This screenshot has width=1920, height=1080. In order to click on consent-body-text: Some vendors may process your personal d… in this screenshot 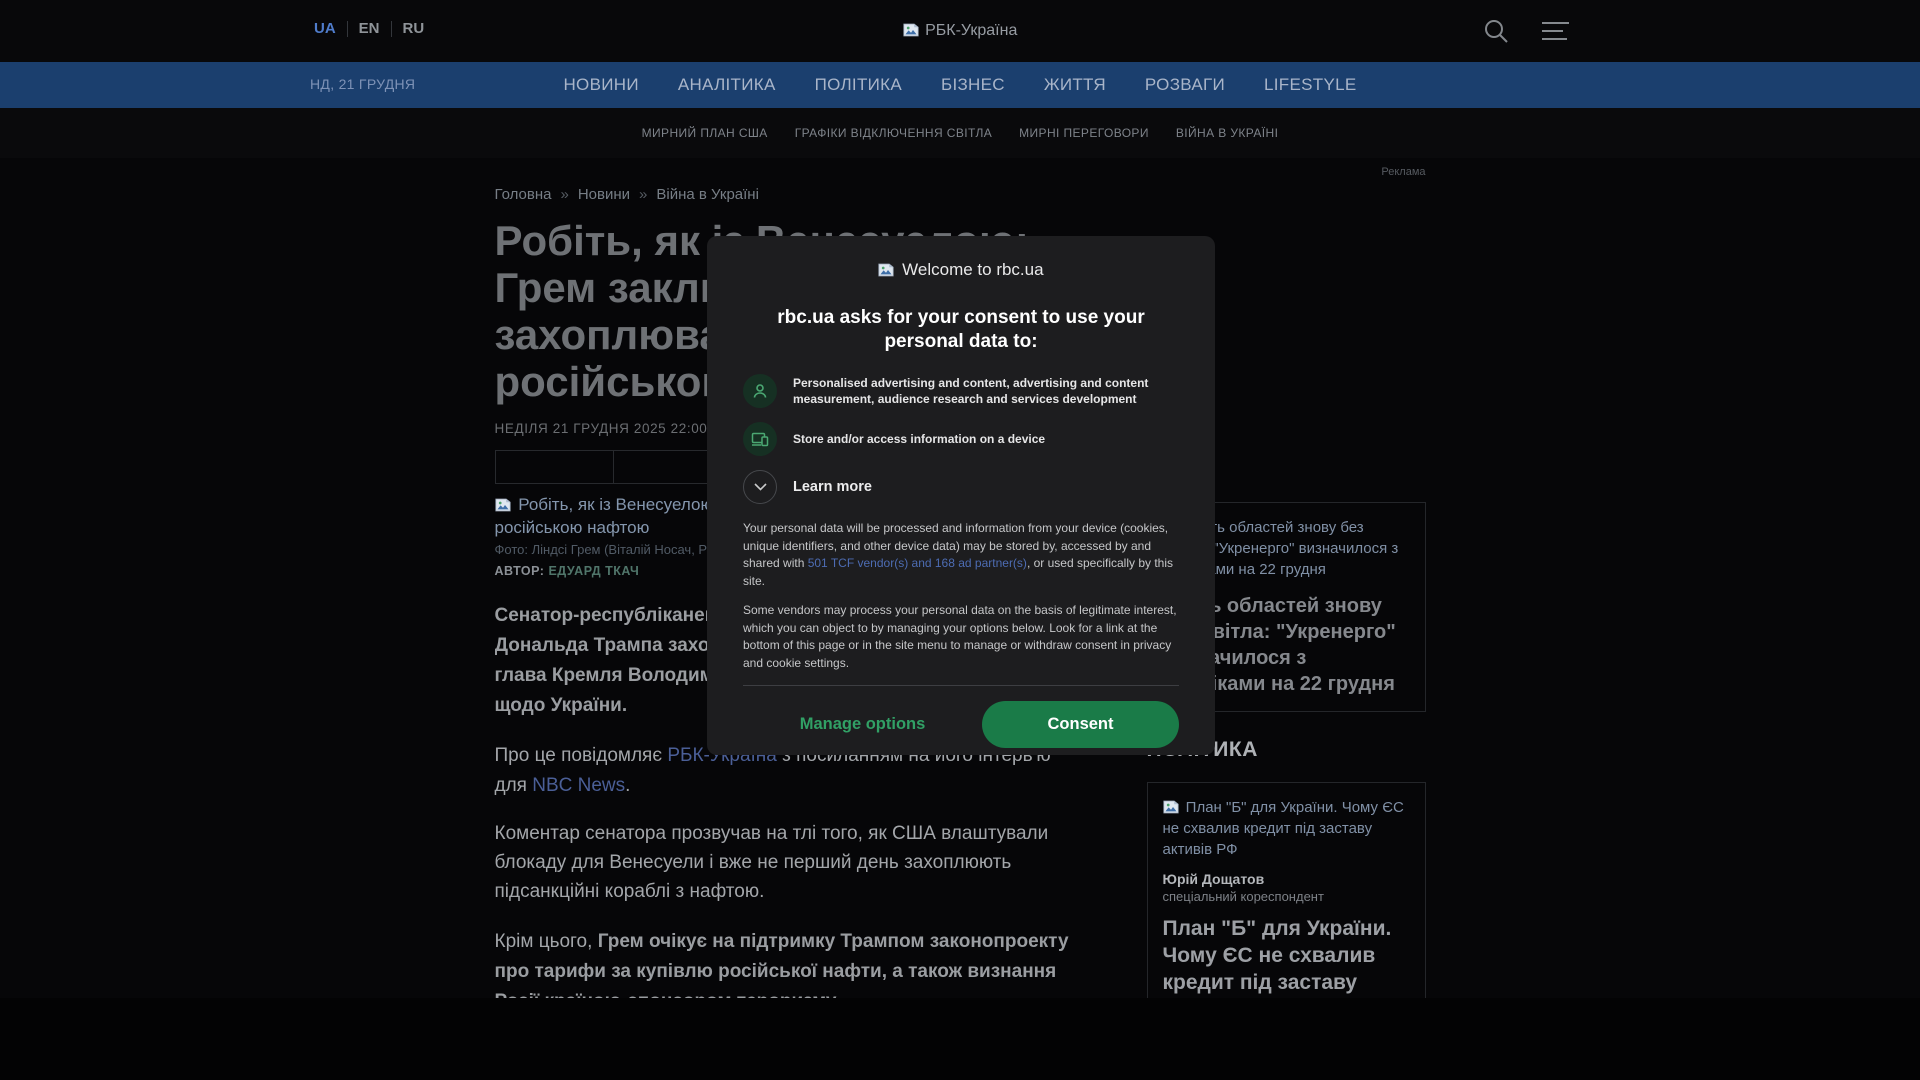, I will do `click(960, 636)`.